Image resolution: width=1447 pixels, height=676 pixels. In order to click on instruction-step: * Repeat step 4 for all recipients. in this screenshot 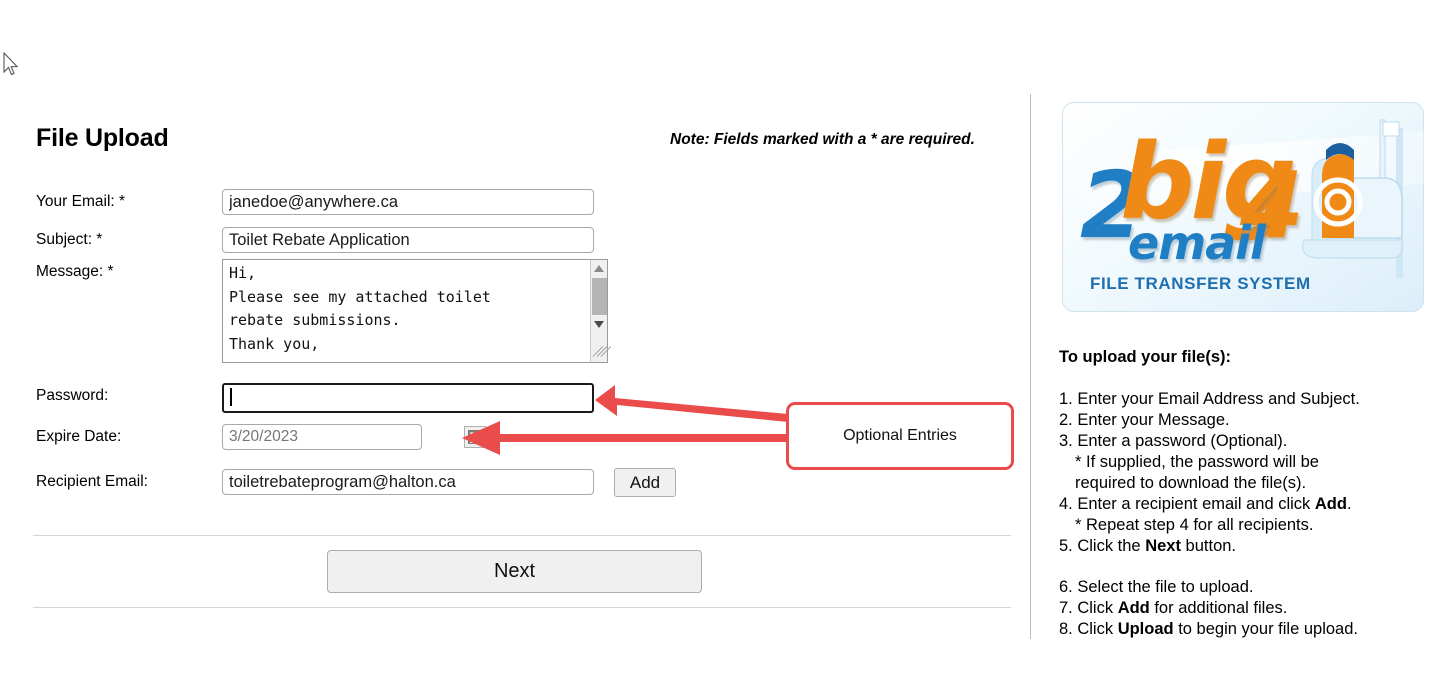, I will do `click(1194, 525)`.